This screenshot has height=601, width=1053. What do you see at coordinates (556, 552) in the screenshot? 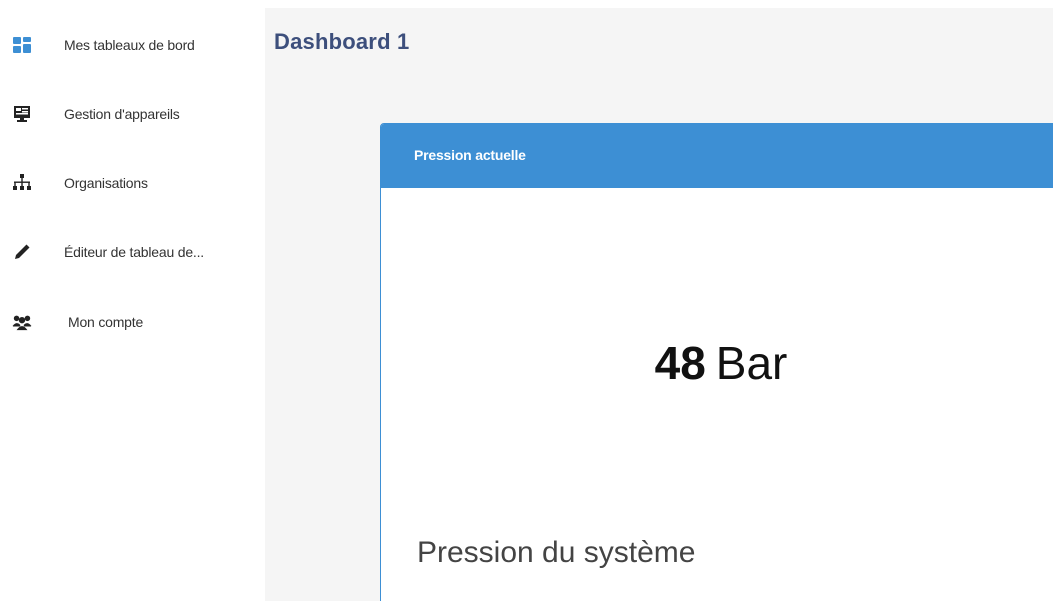
I see `widget-subtitle: Pression du système` at bounding box center [556, 552].